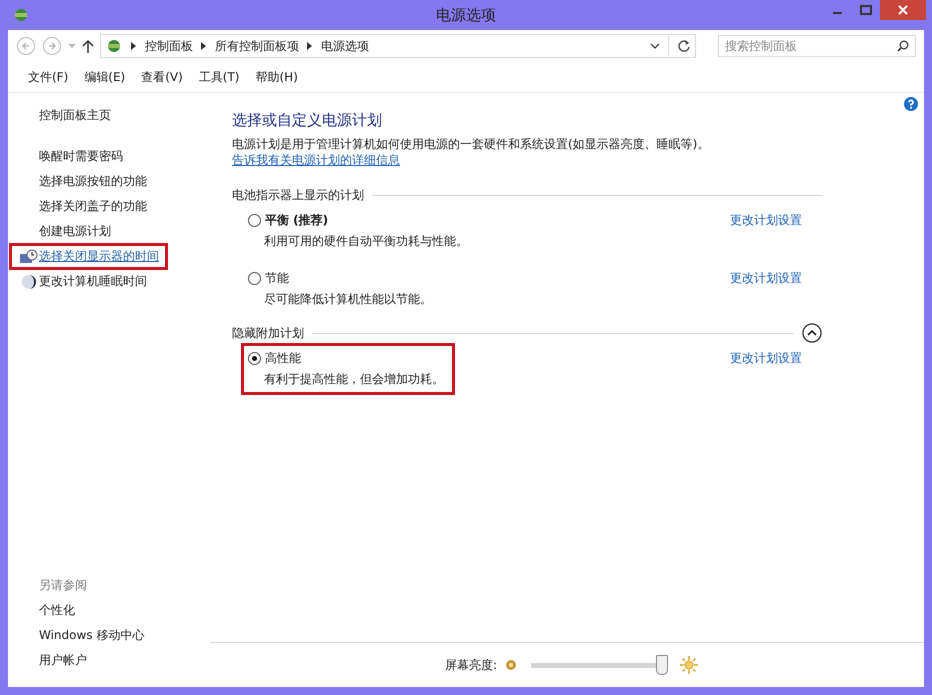  I want to click on up-arrow-icon, so click(88, 46).